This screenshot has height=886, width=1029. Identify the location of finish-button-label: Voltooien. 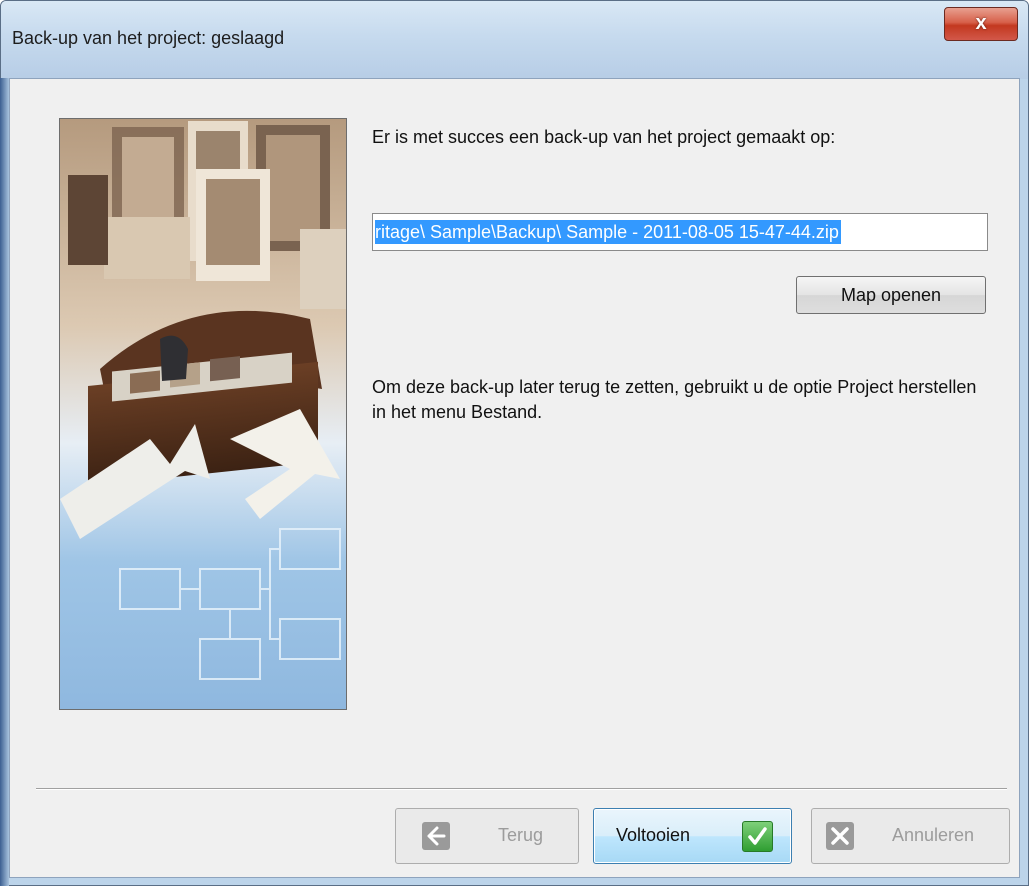
(653, 835).